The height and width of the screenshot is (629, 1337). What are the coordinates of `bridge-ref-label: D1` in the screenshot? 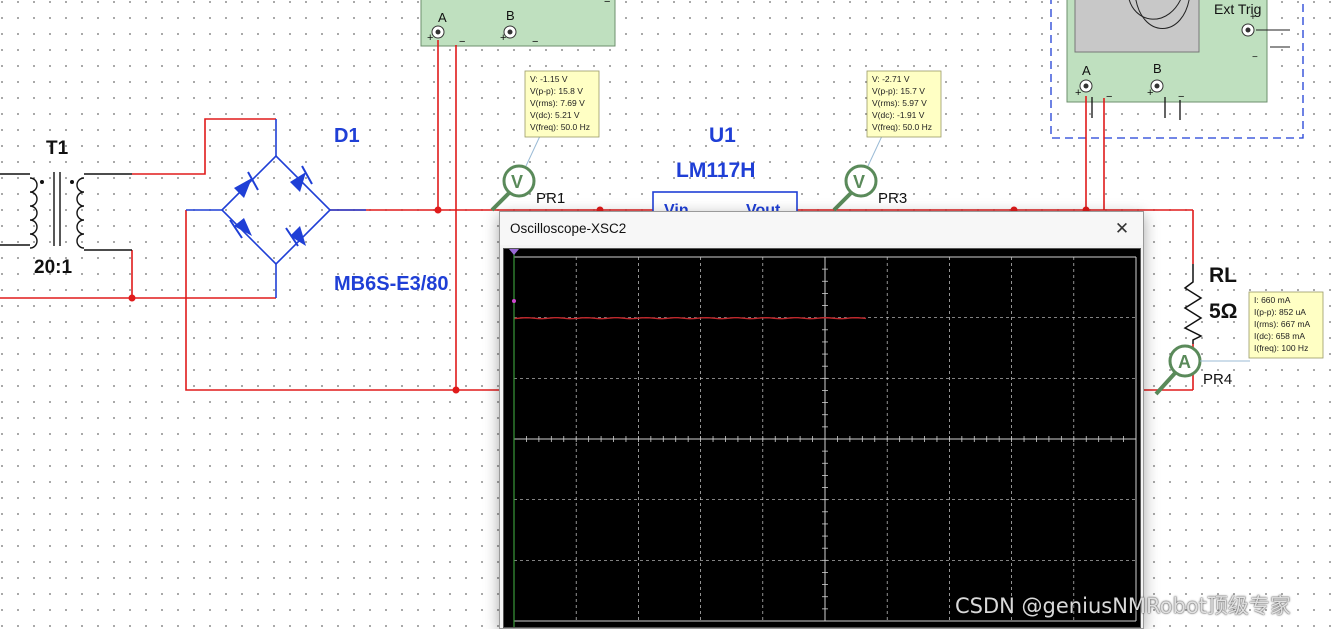 It's located at (347, 136).